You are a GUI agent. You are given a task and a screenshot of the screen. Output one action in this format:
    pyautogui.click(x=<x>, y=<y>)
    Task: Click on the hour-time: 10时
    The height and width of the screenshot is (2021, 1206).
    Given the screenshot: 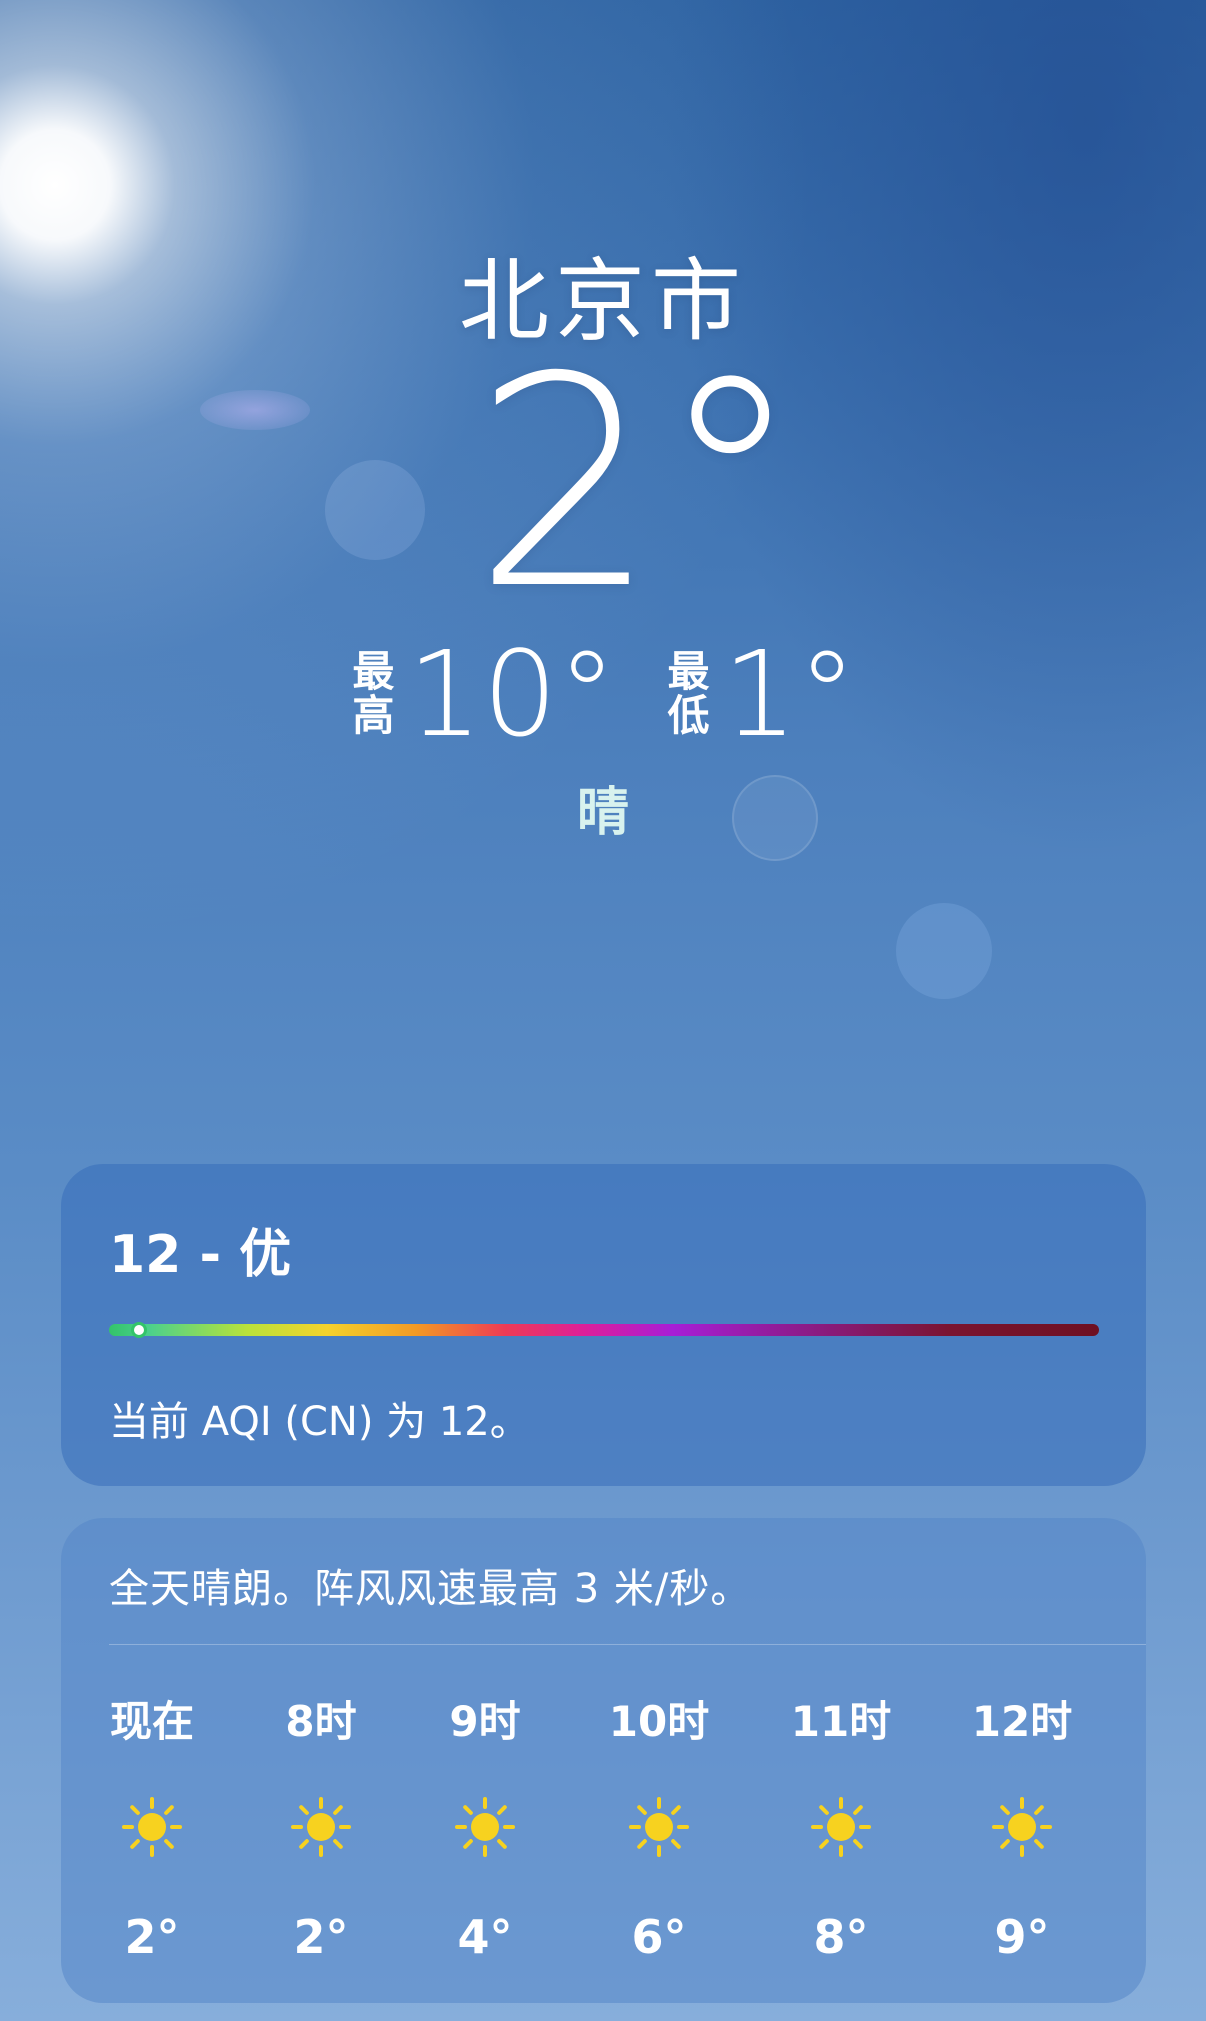 What is the action you would take?
    pyautogui.click(x=659, y=1721)
    